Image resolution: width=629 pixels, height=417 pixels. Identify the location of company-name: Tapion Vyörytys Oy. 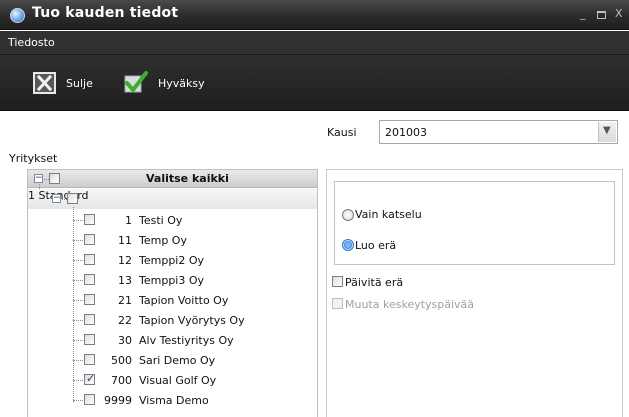
(192, 320).